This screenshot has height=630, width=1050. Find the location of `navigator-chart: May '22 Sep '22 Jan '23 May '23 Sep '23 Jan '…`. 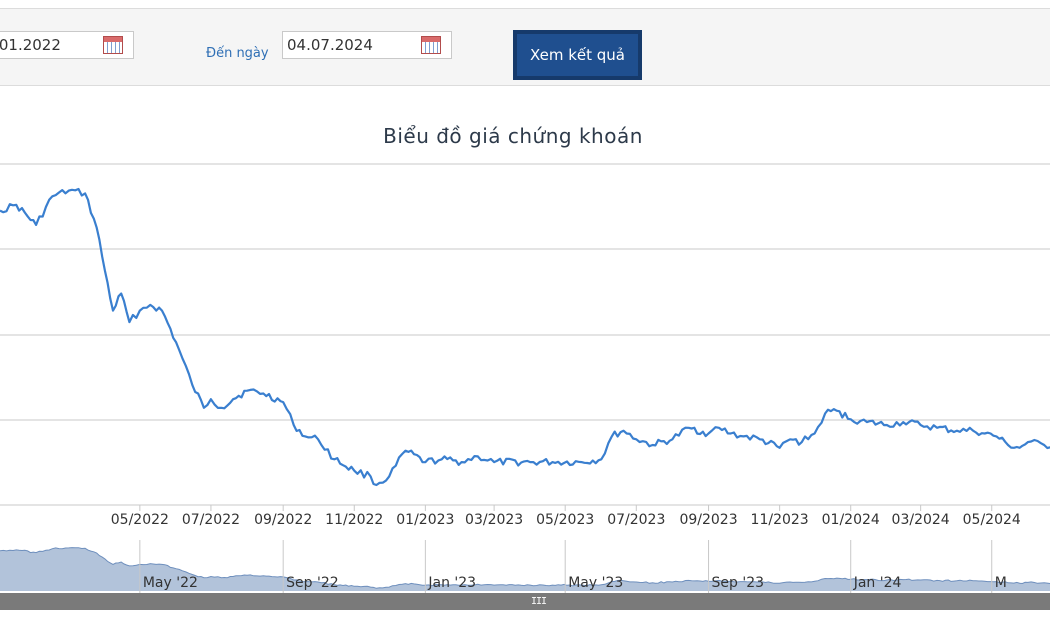

navigator-chart: May '22 Sep '22 Jan '23 May '23 Sep '23 Jan '… is located at coordinates (525, 565).